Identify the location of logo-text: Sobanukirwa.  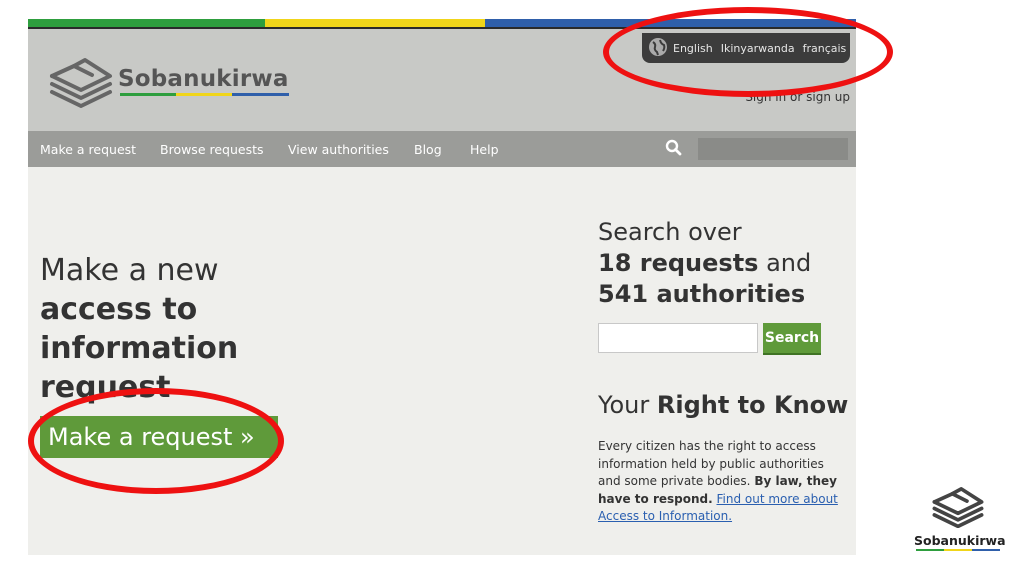
(203, 81).